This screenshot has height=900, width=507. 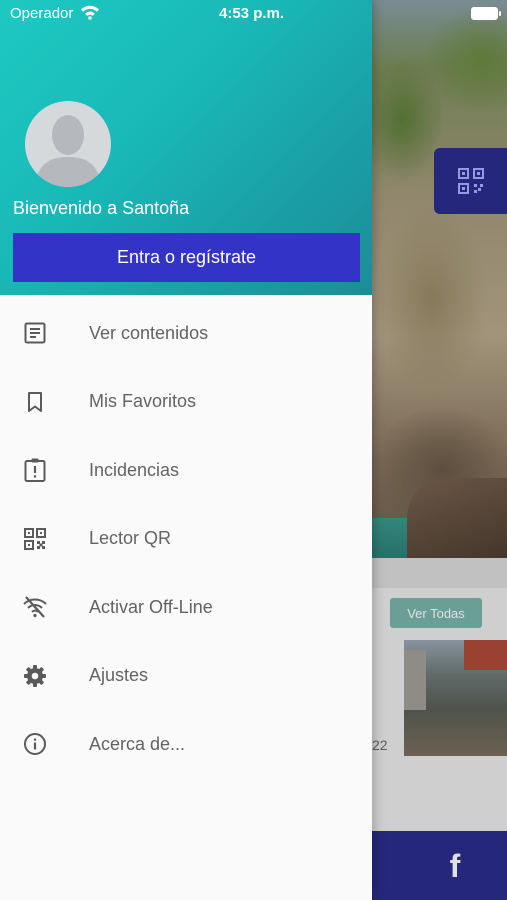 What do you see at coordinates (42, 13) in the screenshot?
I see `carrier-name: Operador` at bounding box center [42, 13].